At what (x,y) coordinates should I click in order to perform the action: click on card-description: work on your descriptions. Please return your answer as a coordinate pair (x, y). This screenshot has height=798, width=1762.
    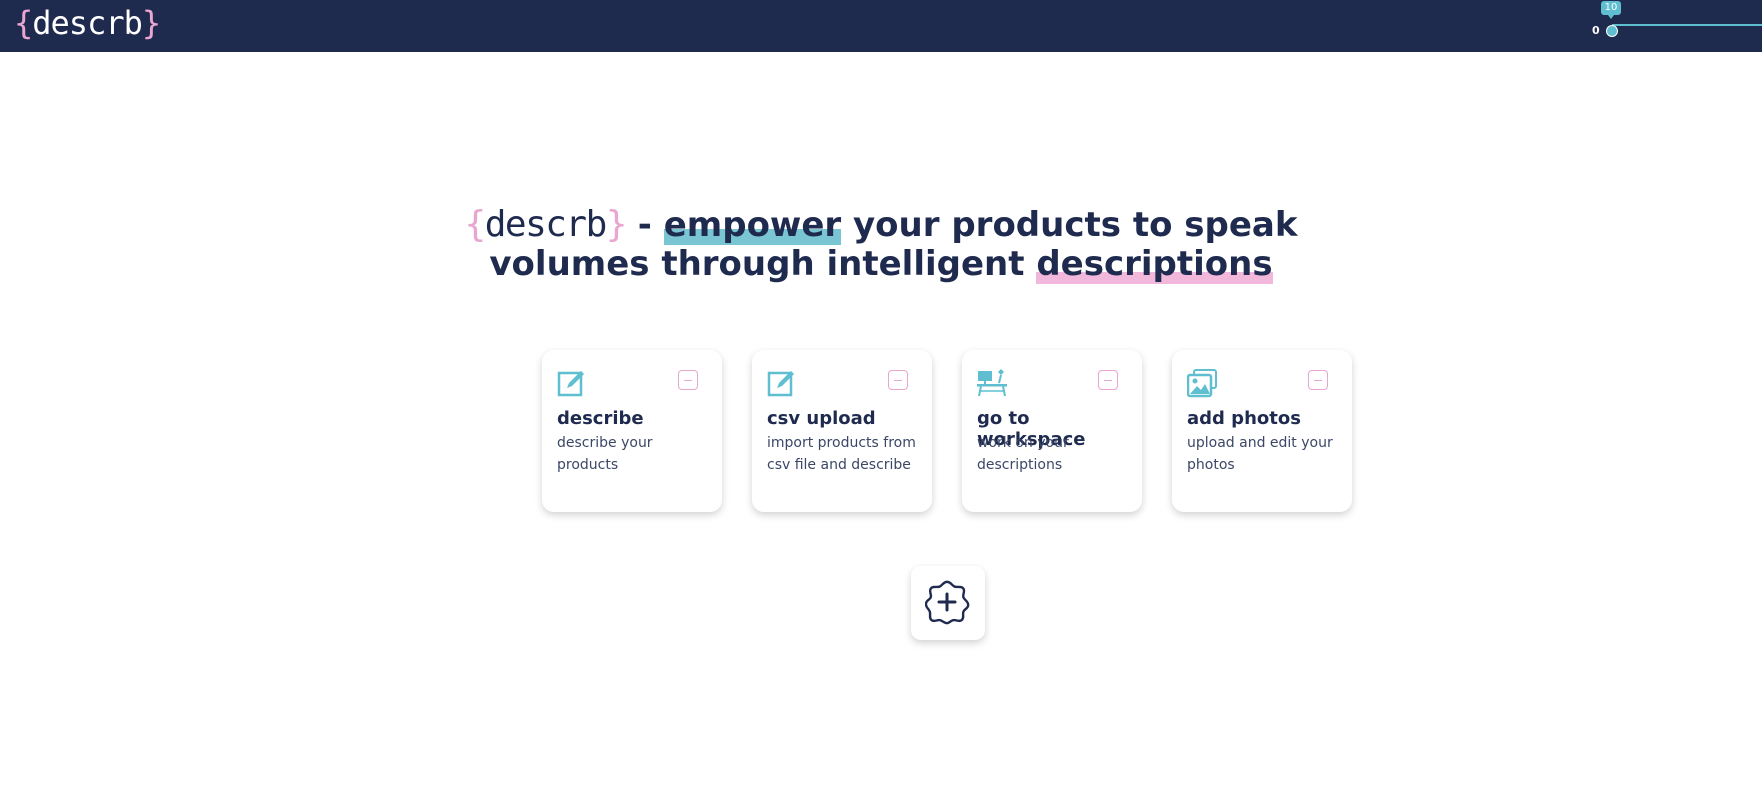
    Looking at the image, I should click on (1023, 454).